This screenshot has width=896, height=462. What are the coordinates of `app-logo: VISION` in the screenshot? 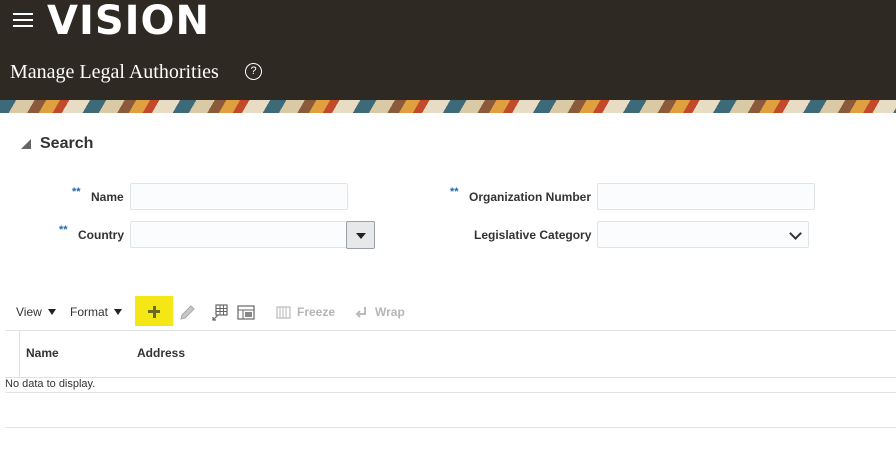 It's located at (128, 22).